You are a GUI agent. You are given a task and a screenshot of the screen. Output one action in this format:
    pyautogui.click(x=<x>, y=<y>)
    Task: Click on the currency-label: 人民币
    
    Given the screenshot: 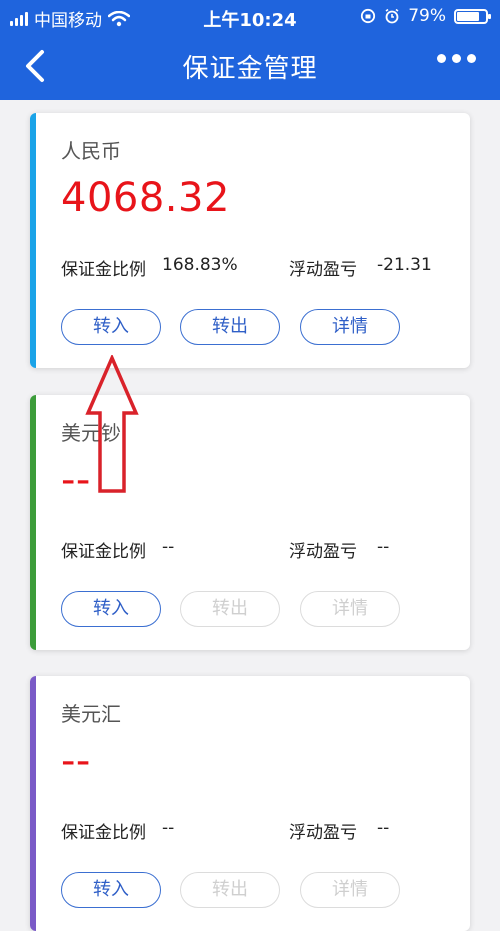 What is the action you would take?
    pyautogui.click(x=91, y=151)
    